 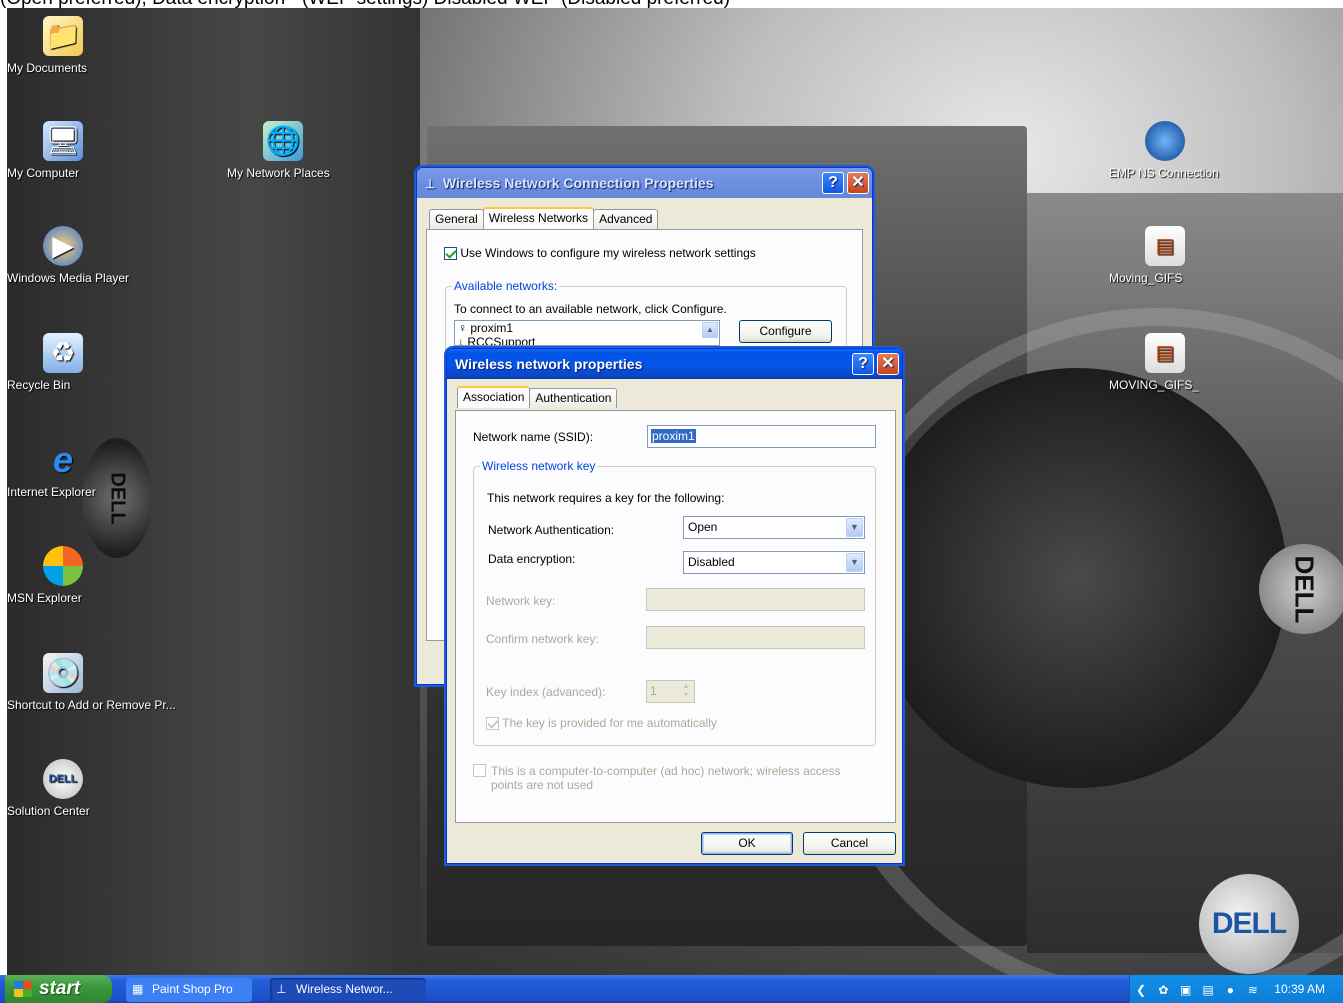 What do you see at coordinates (492, 724) in the screenshot?
I see `auto-key-checkbox` at bounding box center [492, 724].